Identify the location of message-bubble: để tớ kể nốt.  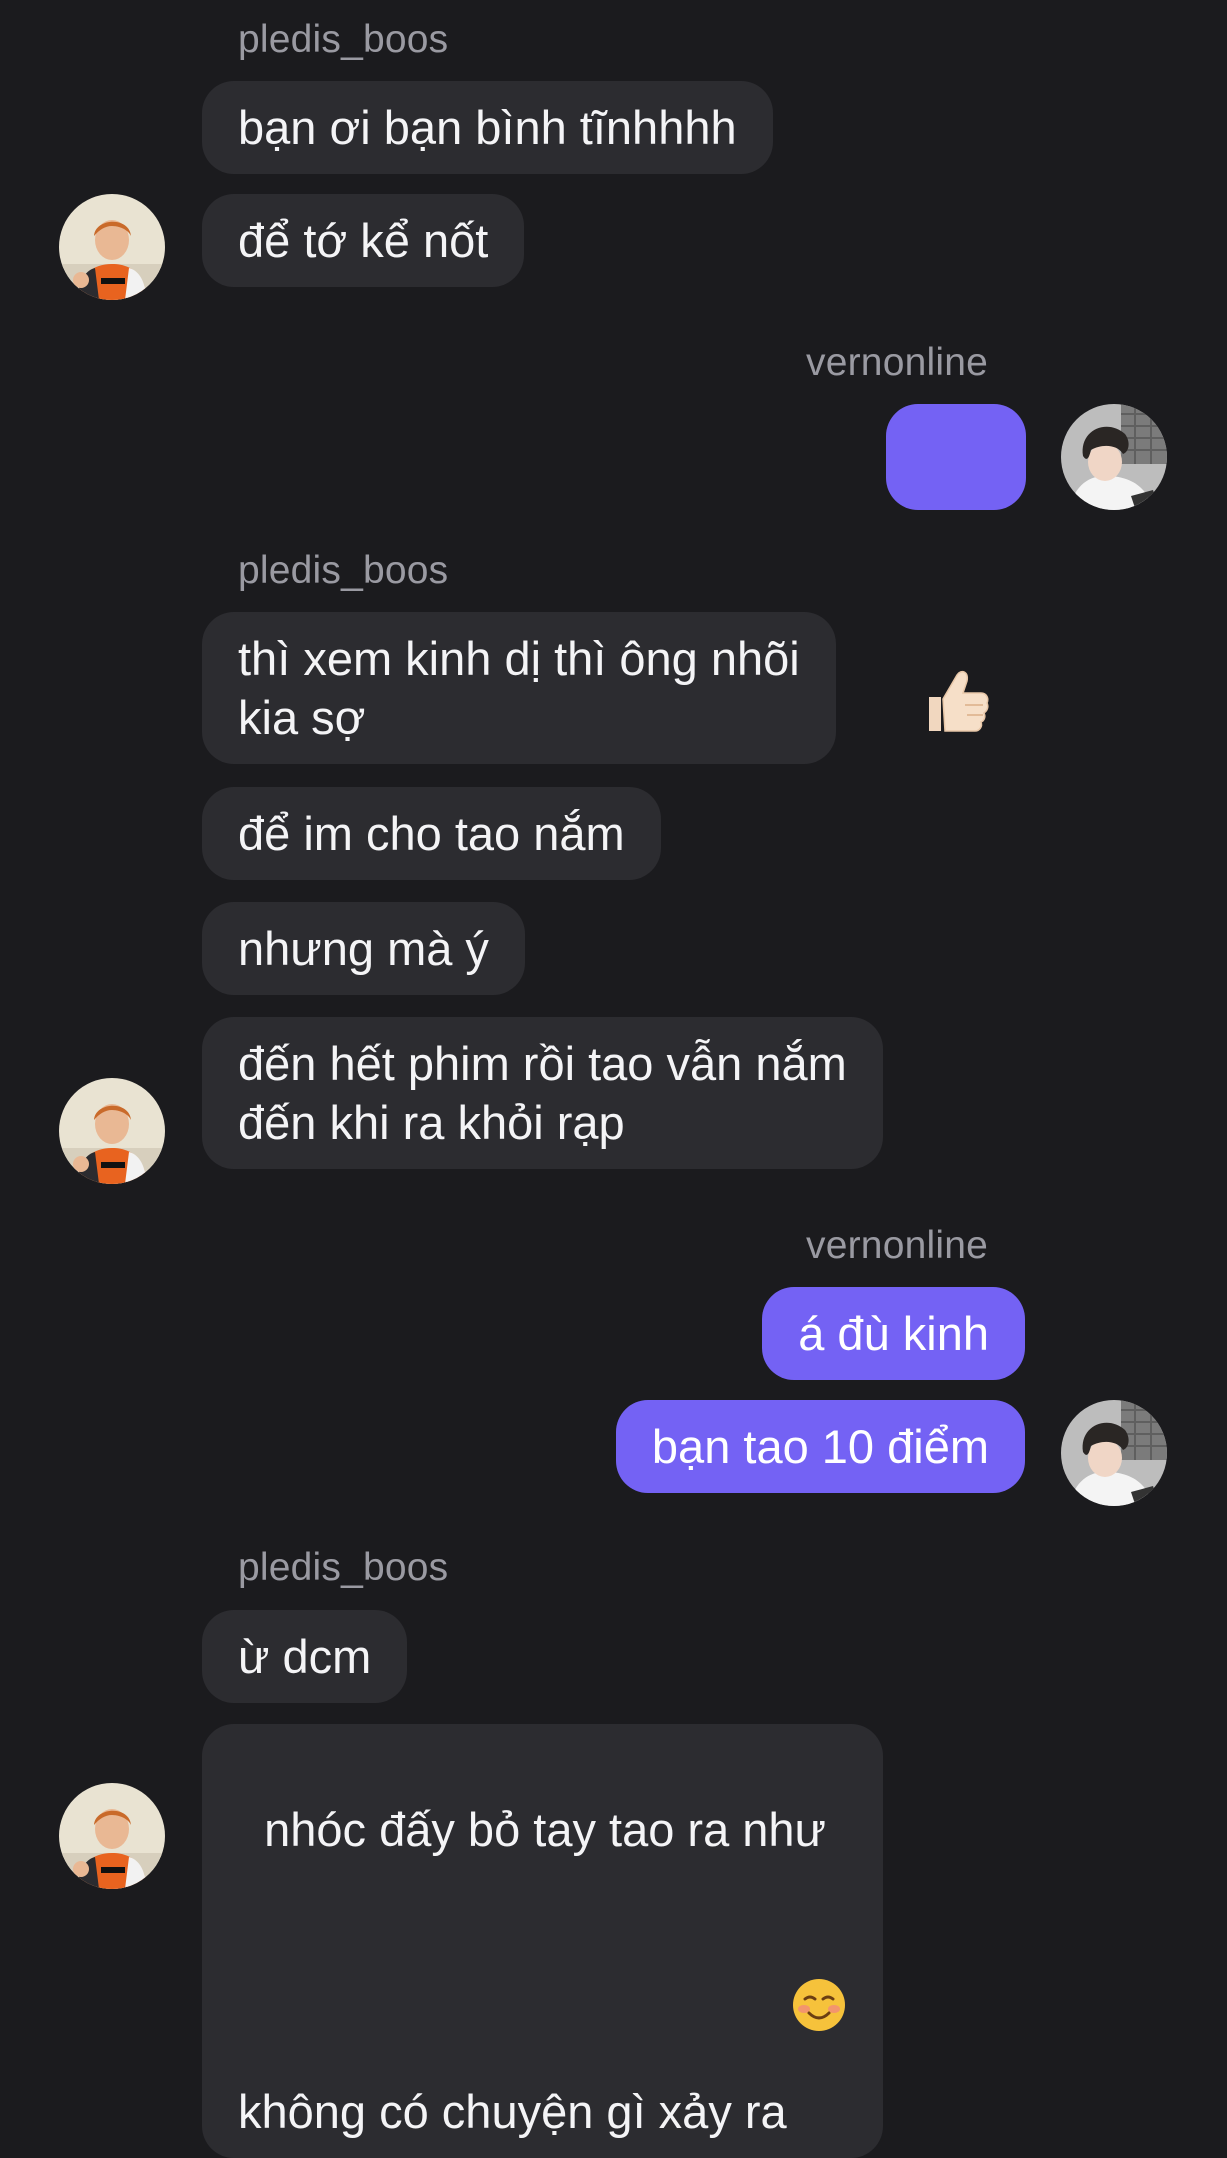
(363, 240).